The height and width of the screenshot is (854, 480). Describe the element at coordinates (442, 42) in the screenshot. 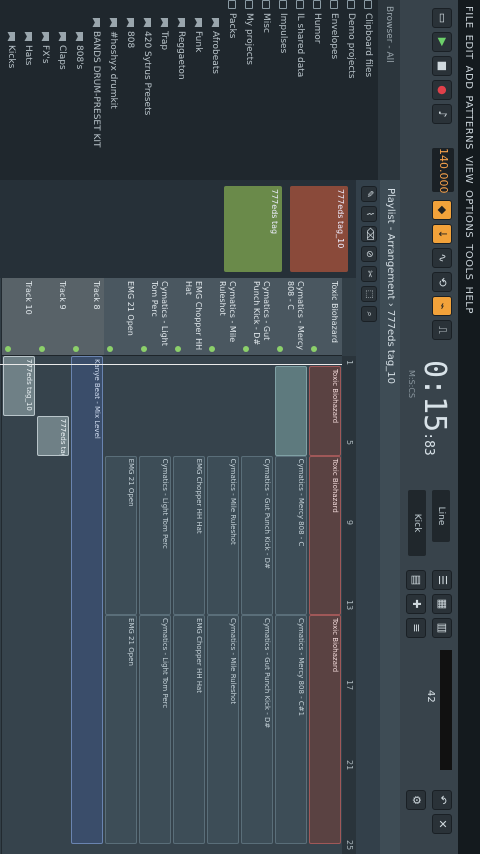

I see `play-icon: ▶` at that location.